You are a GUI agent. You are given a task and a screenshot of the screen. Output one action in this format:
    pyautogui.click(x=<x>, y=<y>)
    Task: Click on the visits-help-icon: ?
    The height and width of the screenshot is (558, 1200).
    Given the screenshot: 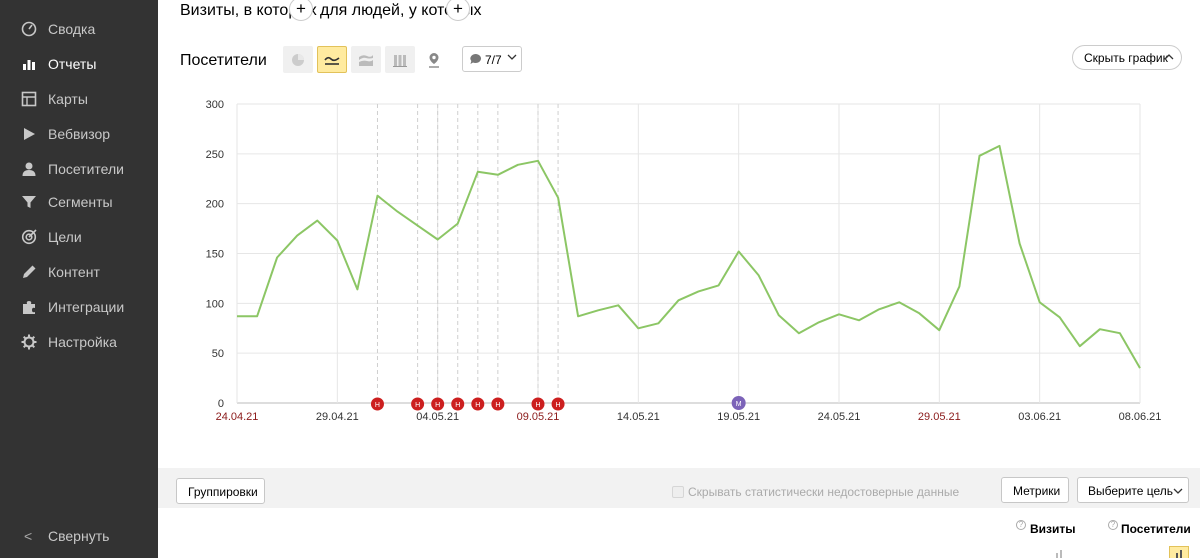 What is the action you would take?
    pyautogui.click(x=1021, y=525)
    